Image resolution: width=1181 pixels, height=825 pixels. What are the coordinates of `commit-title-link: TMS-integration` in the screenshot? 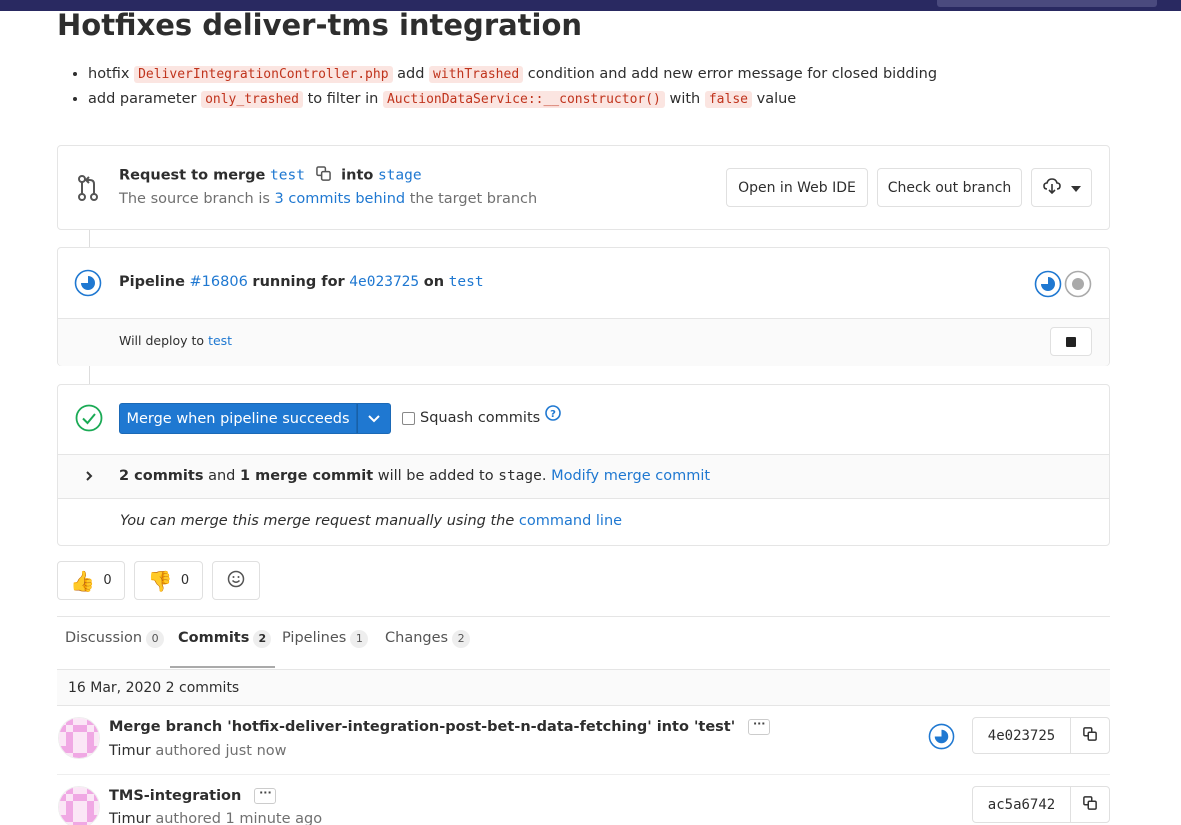 It's located at (175, 796).